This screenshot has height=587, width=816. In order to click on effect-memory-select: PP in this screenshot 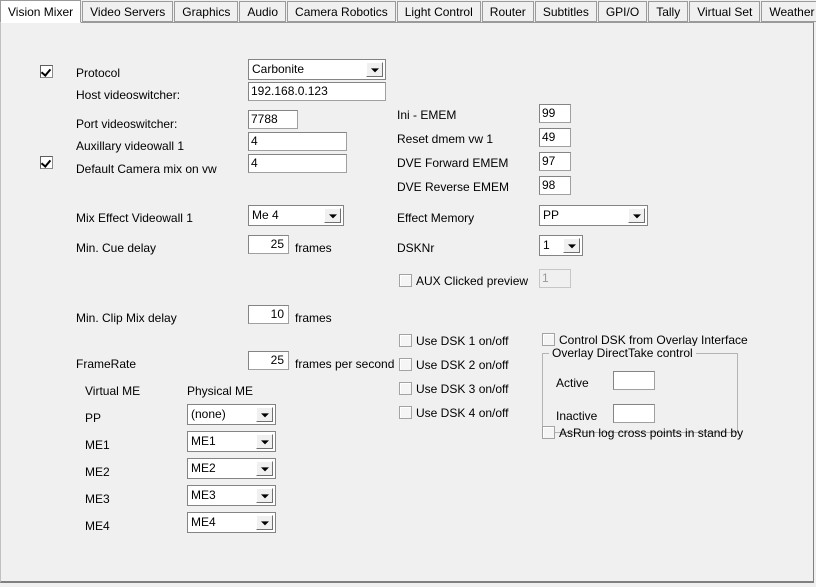, I will do `click(593, 215)`.